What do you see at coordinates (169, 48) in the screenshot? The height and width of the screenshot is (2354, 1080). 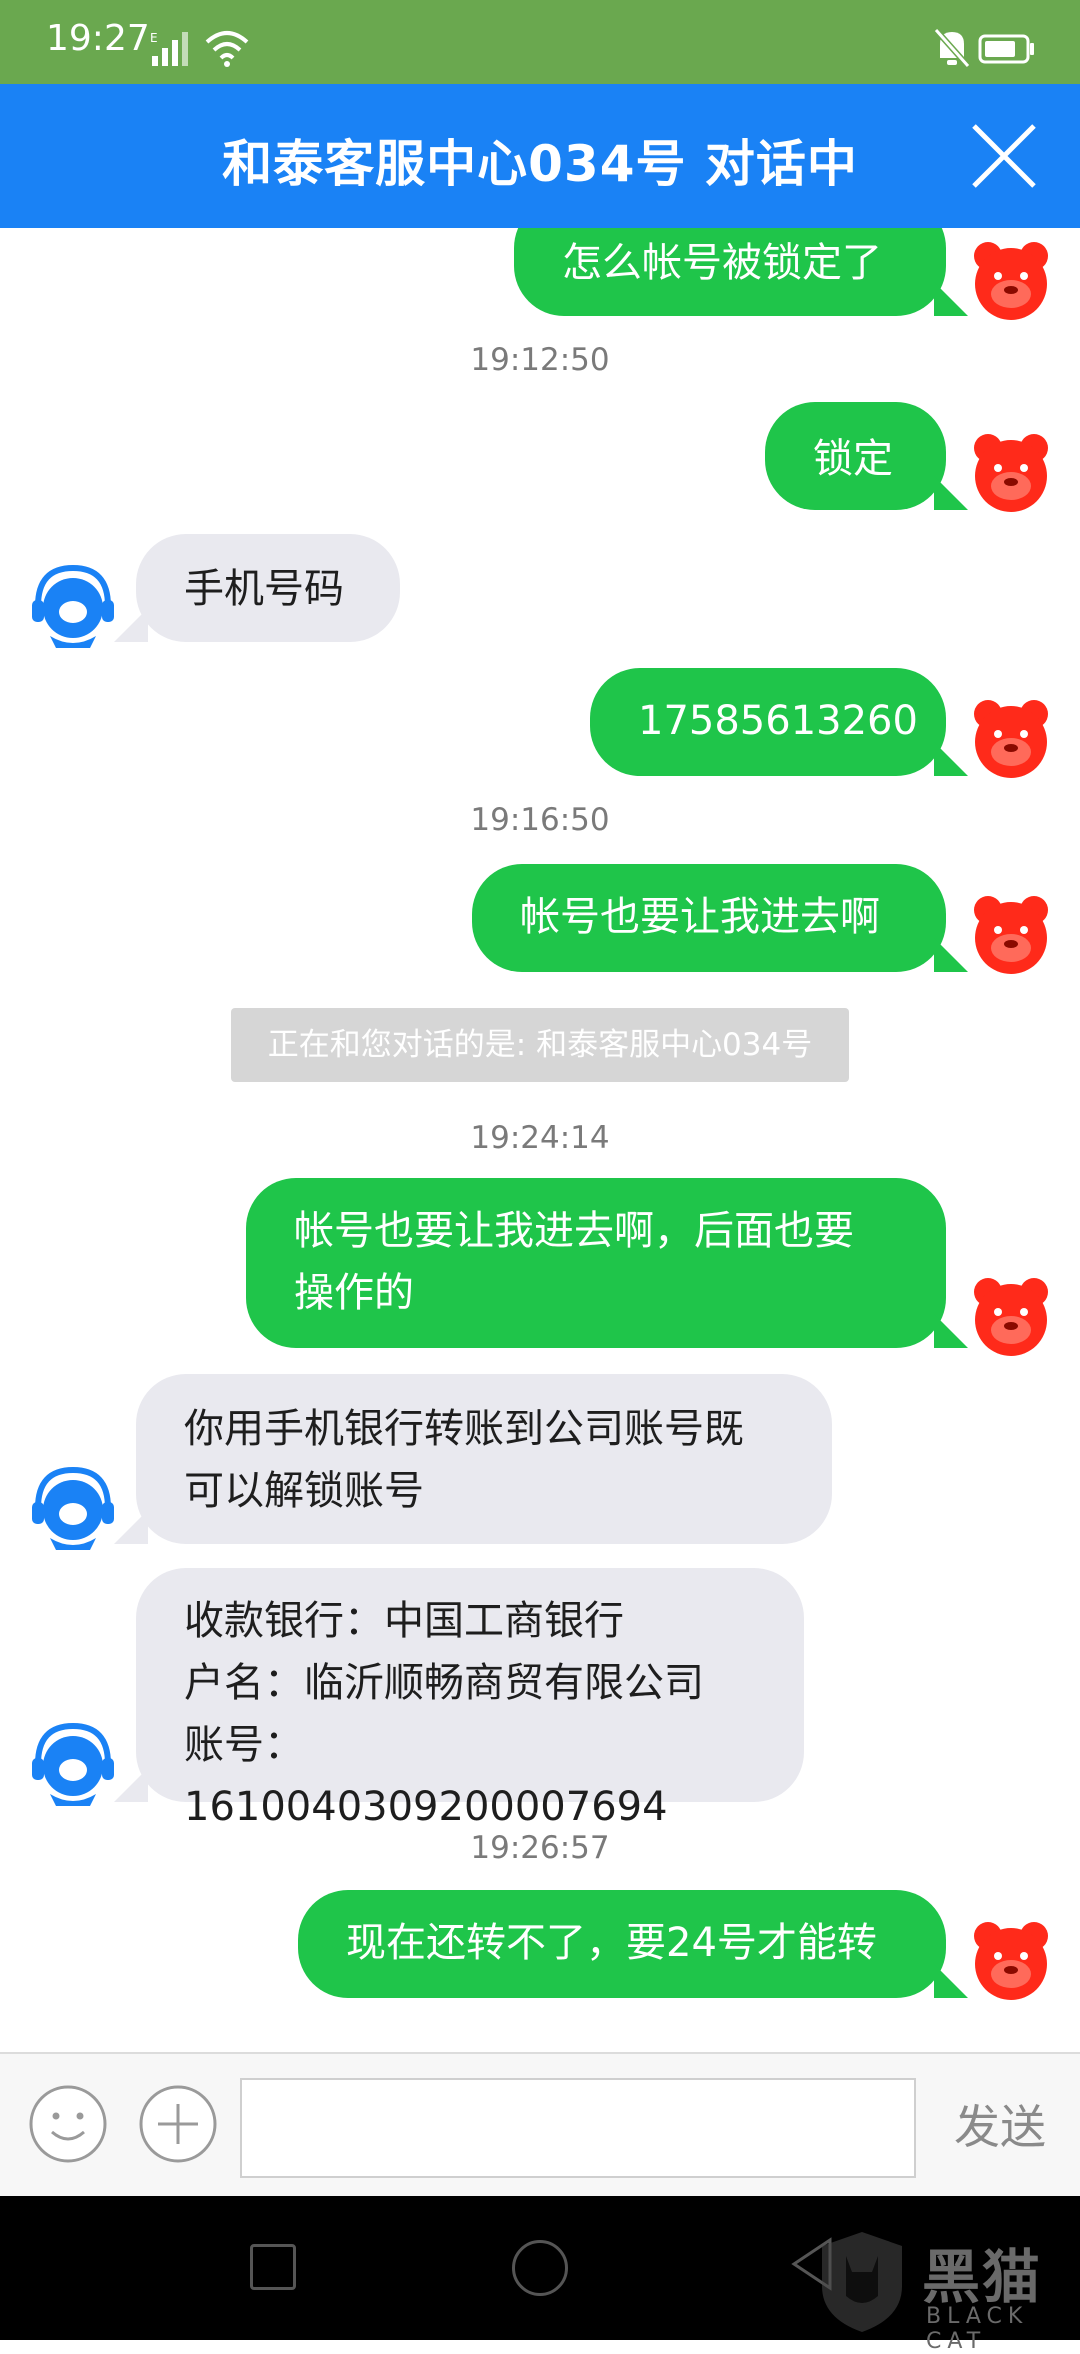 I see `signal-icon: E` at bounding box center [169, 48].